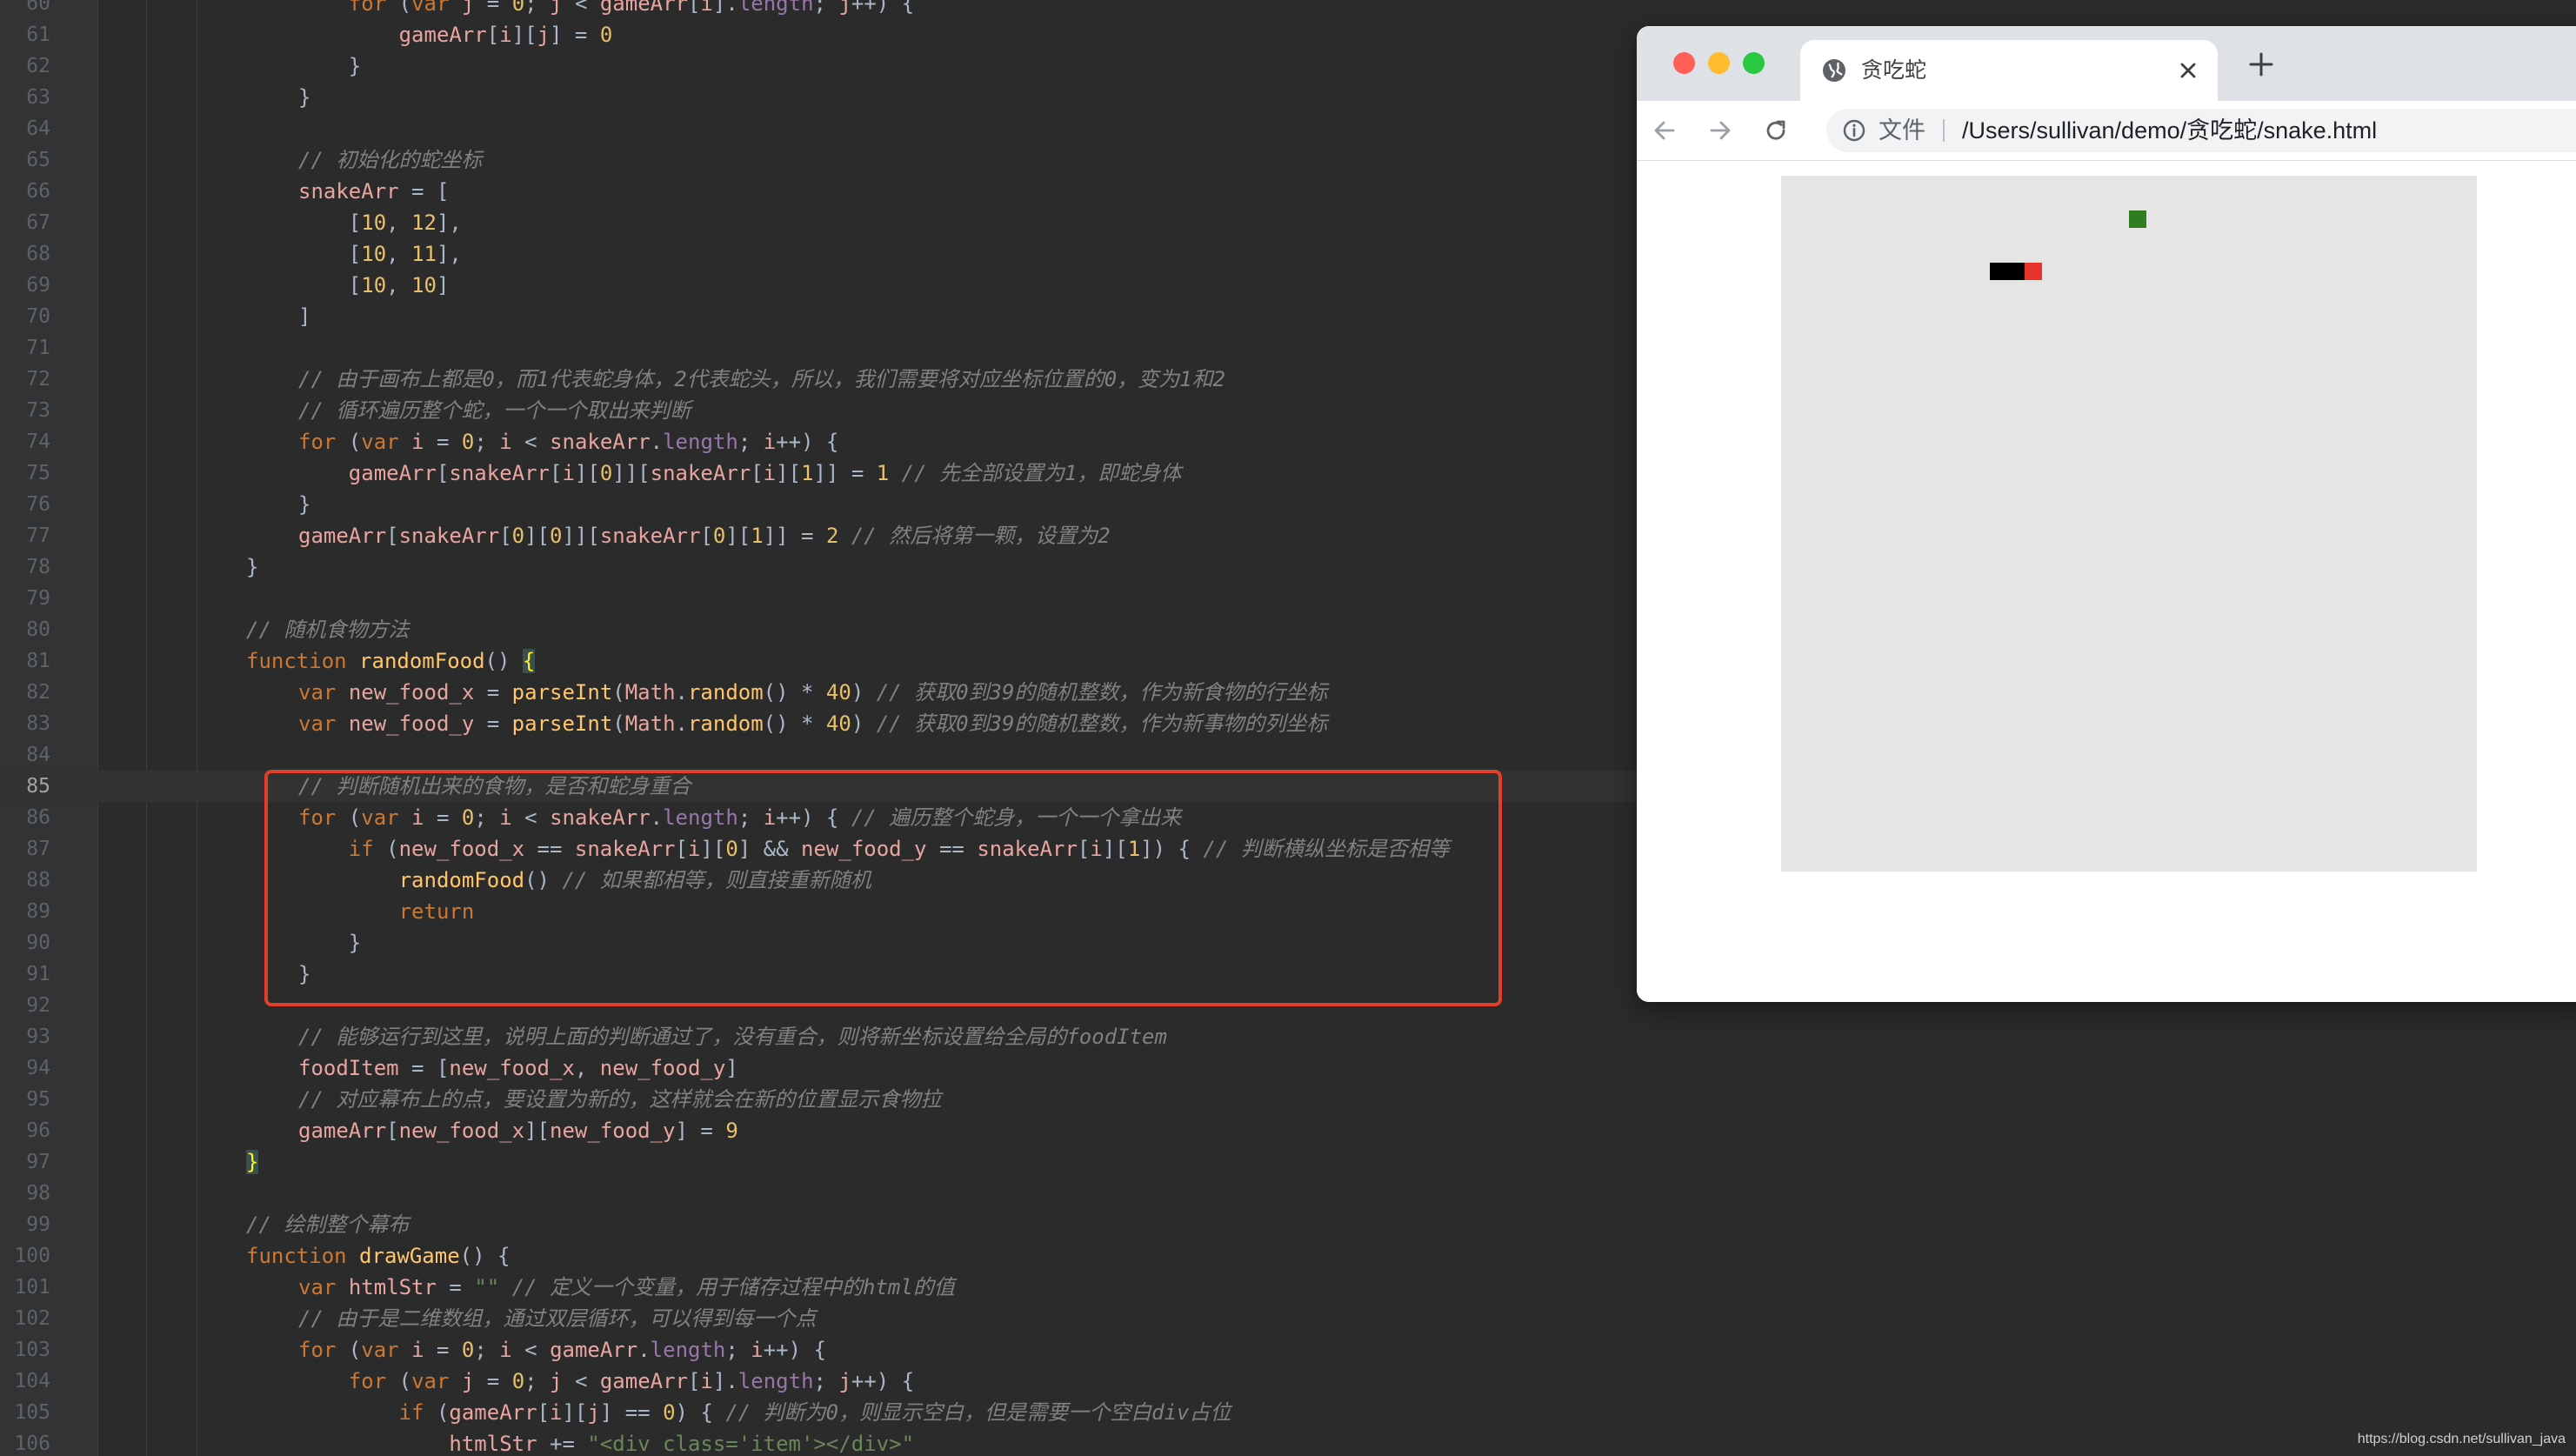  What do you see at coordinates (1288, 1318) in the screenshot?
I see `code-line: 102 // 由于是二维数组，通过双层循环，可以得到每一个点` at bounding box center [1288, 1318].